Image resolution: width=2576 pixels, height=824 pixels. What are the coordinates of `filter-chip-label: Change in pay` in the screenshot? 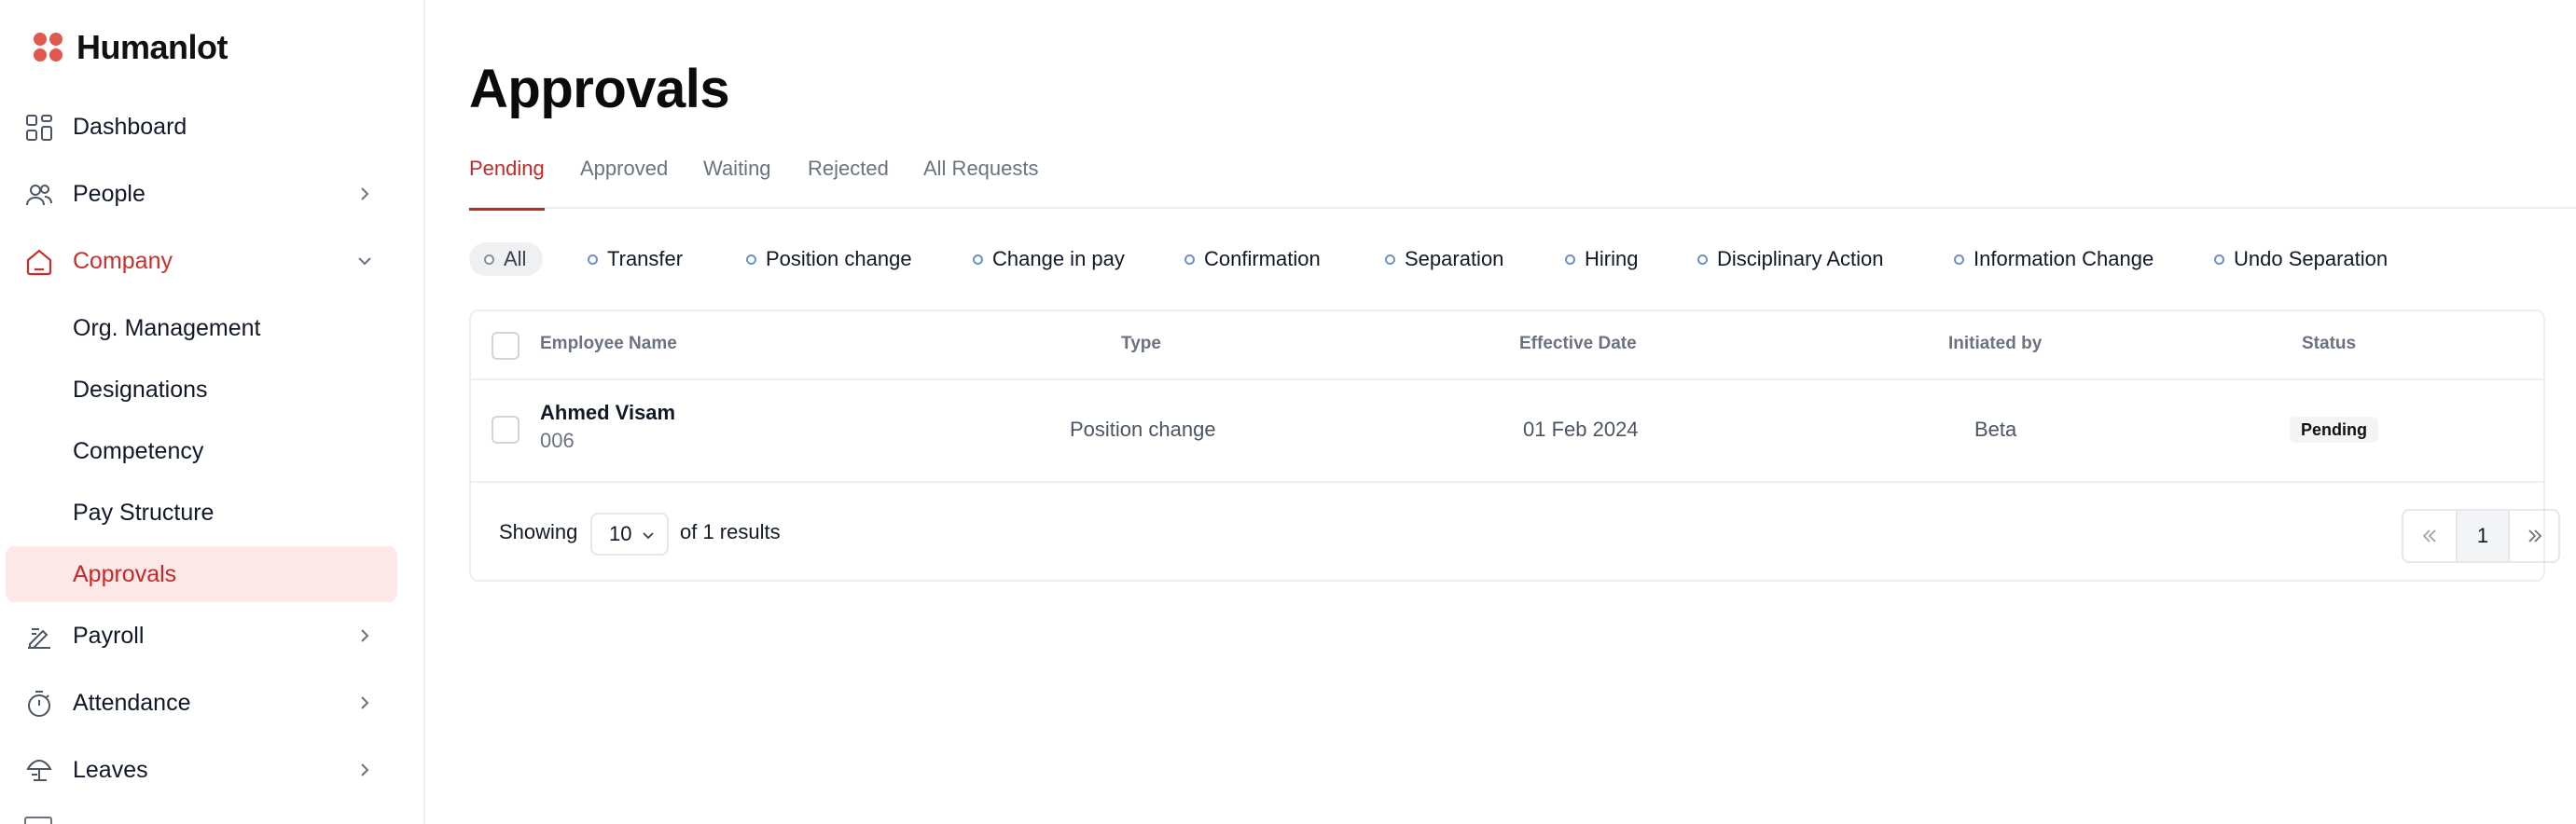 It's located at (1058, 258).